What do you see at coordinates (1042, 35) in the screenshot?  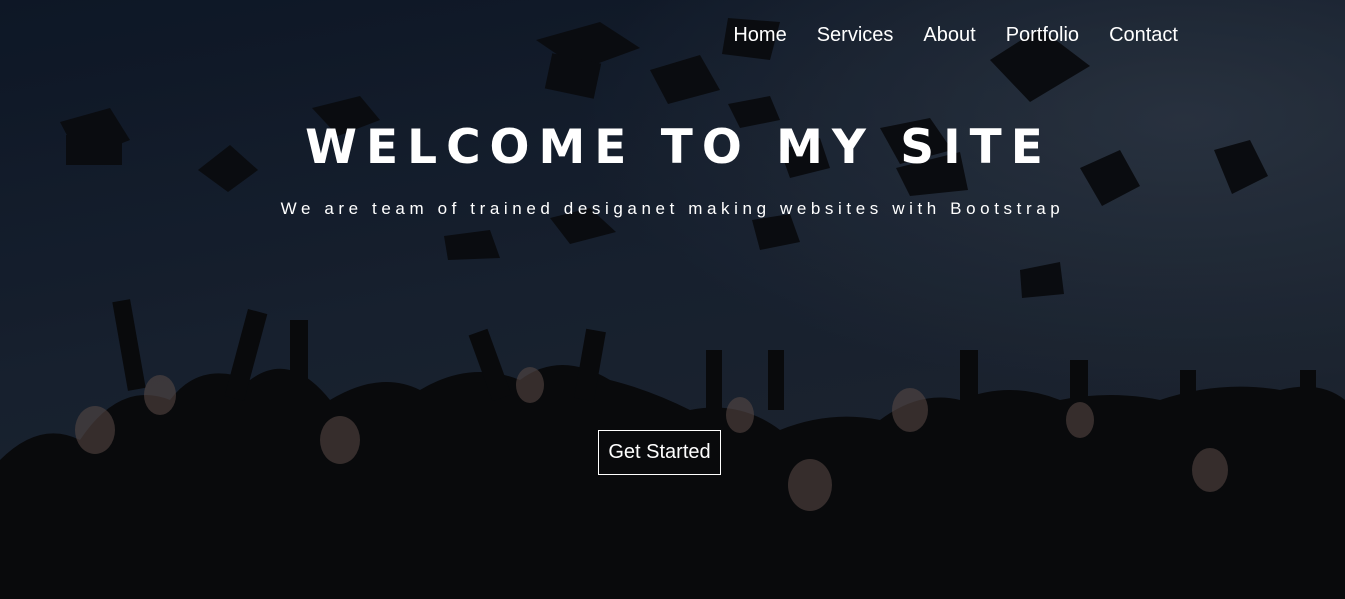 I see `nav-link-portfolio: Portfolio` at bounding box center [1042, 35].